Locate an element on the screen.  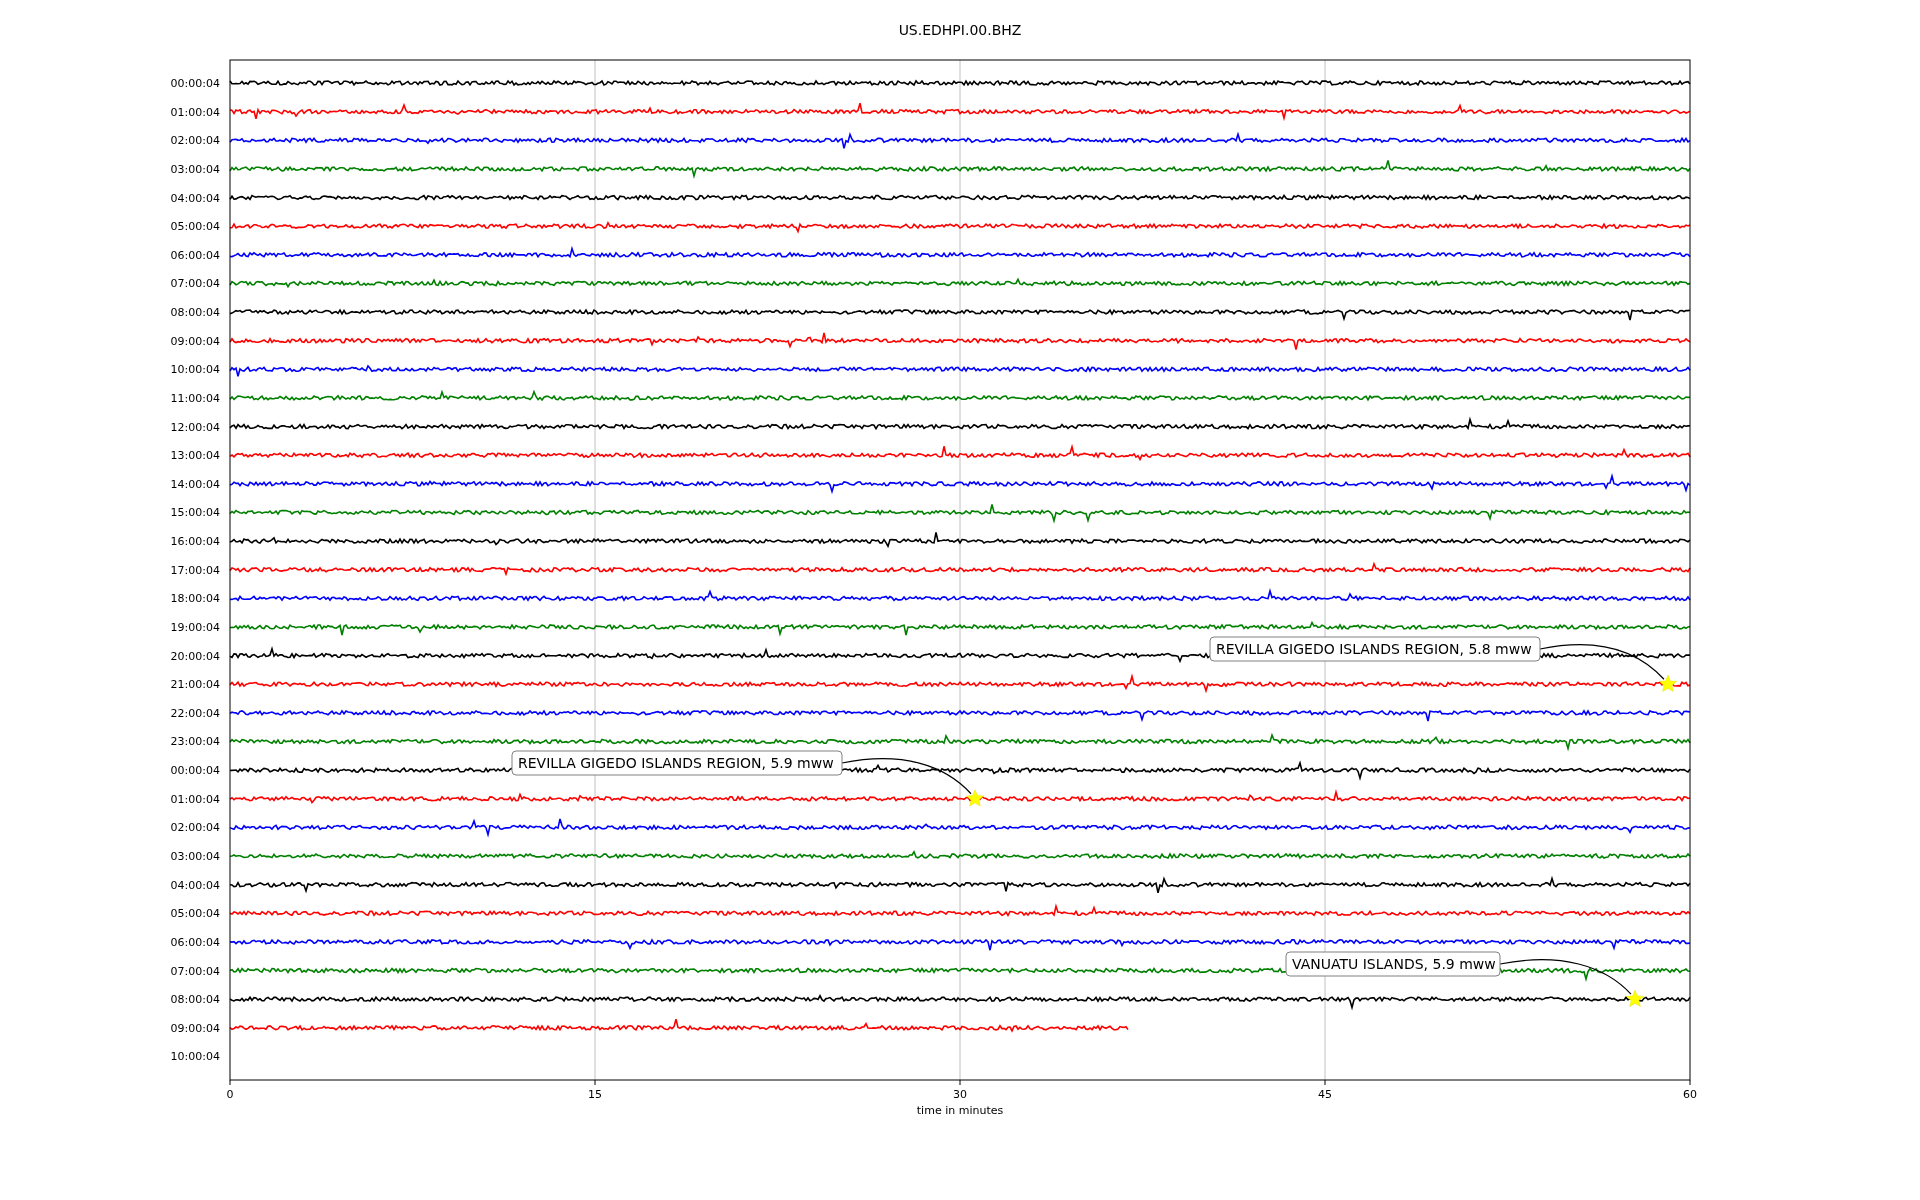
time-label: 16:00:04 is located at coordinates (195, 542).